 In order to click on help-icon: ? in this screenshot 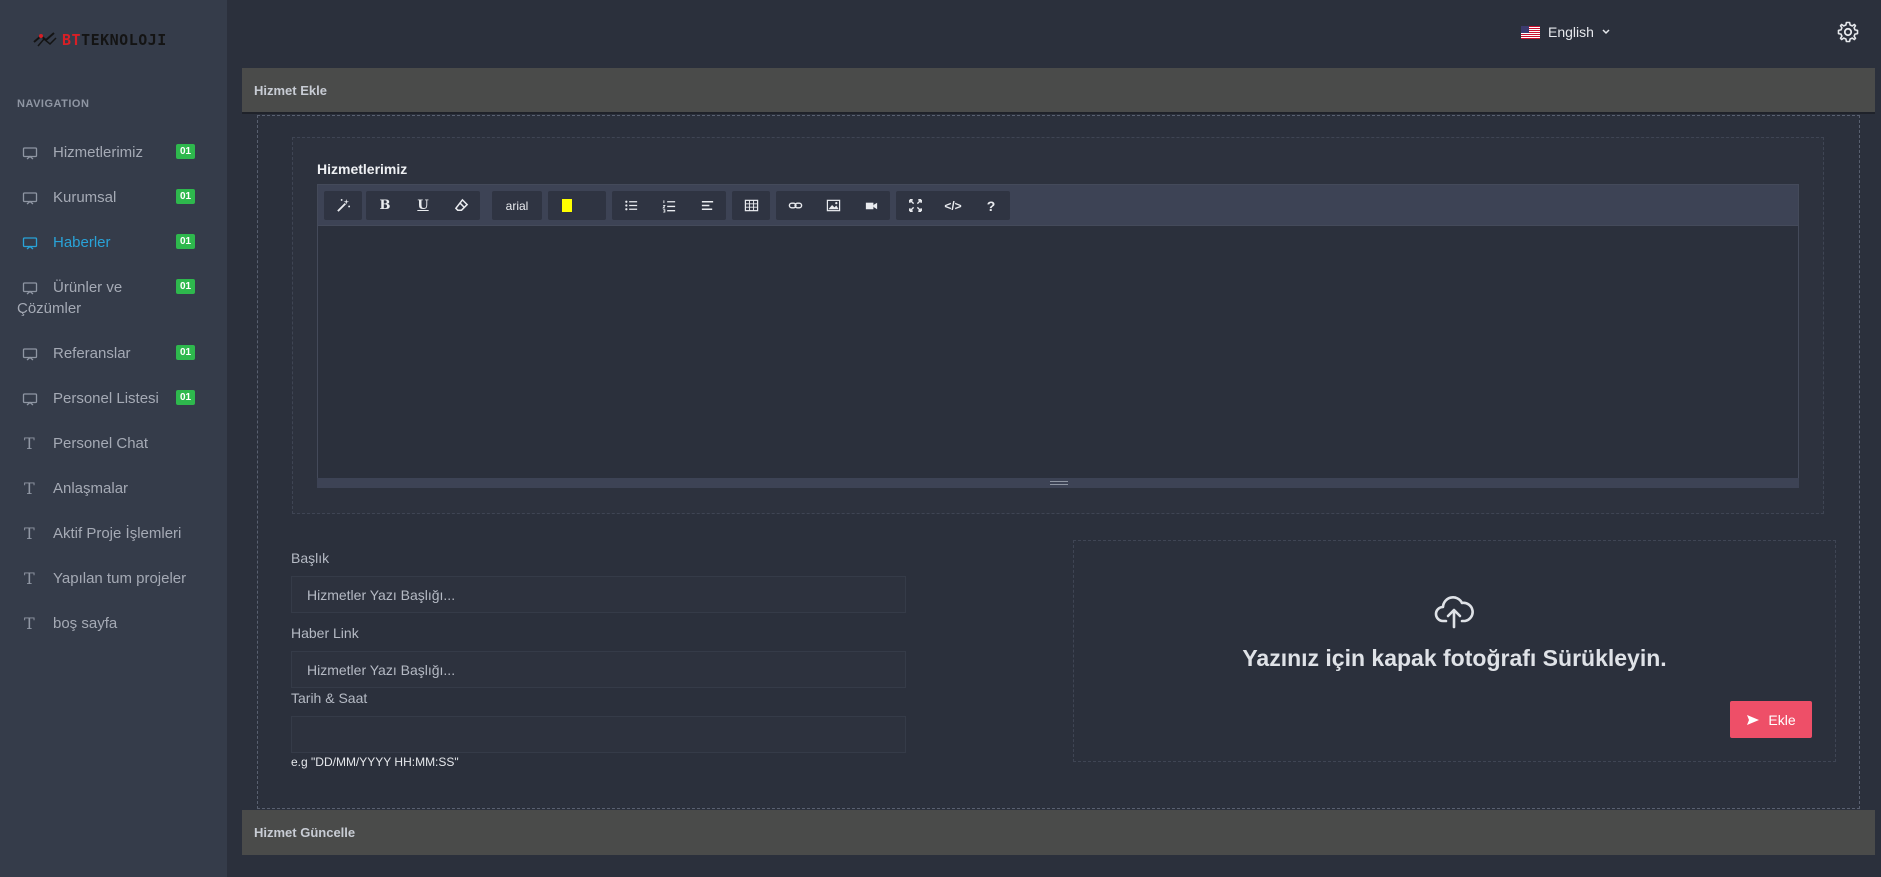, I will do `click(991, 205)`.